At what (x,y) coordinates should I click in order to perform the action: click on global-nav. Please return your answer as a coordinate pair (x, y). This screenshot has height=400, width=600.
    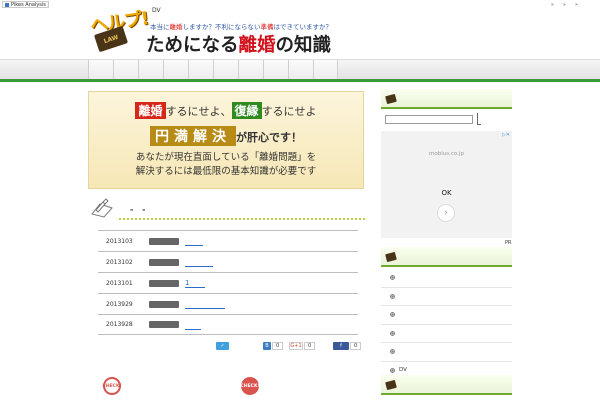
    Looking at the image, I should click on (300, 69).